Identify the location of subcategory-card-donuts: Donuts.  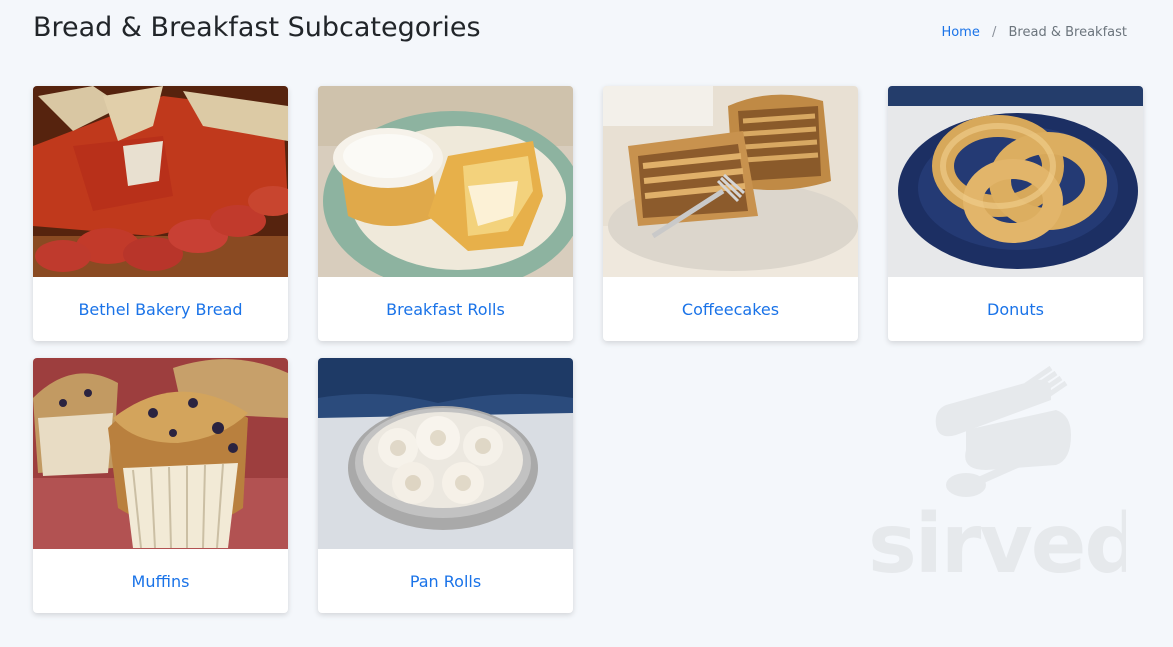
(1015, 213).